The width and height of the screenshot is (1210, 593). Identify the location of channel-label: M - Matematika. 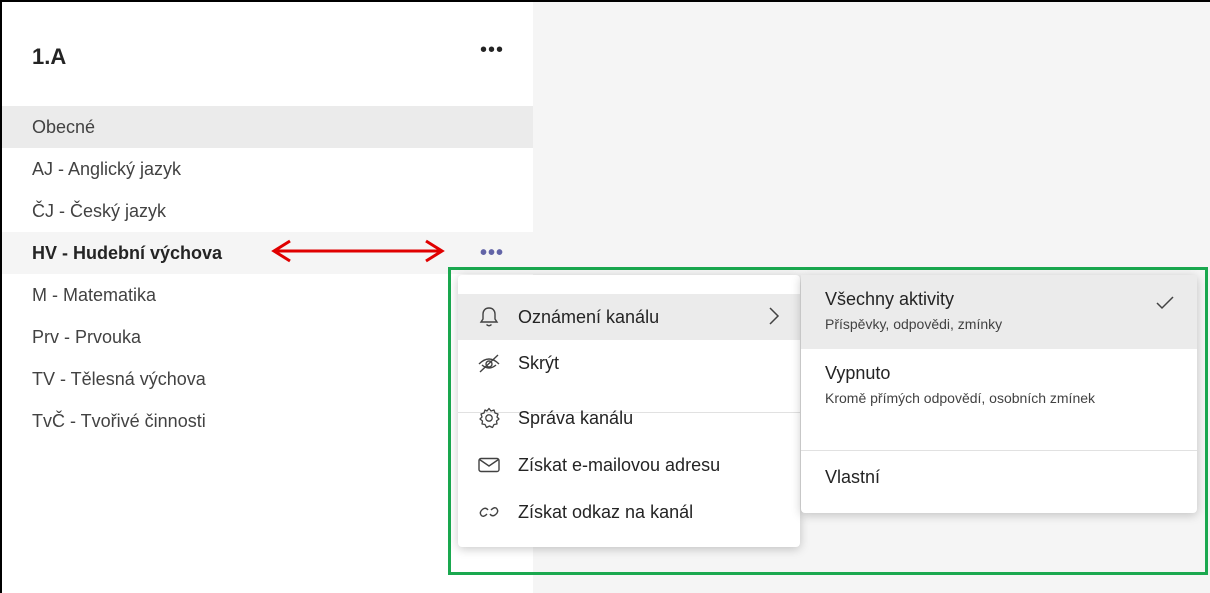
(94, 295).